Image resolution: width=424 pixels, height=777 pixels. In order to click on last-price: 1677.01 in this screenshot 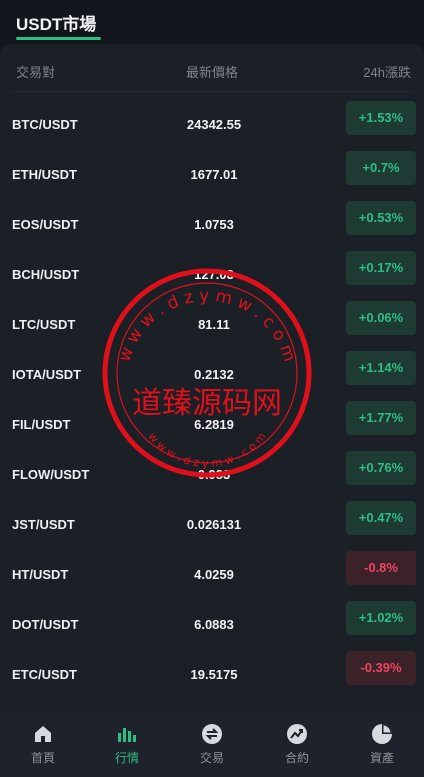, I will do `click(214, 174)`.